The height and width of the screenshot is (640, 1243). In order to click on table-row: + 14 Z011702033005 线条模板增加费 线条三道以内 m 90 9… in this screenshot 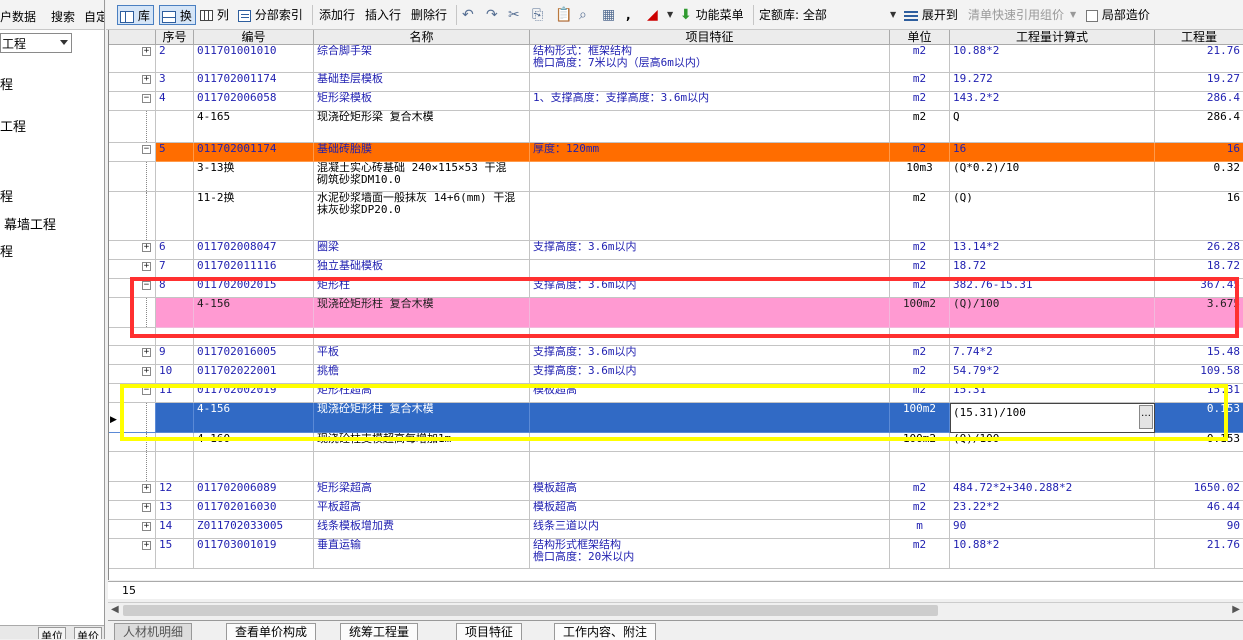, I will do `click(676, 529)`.